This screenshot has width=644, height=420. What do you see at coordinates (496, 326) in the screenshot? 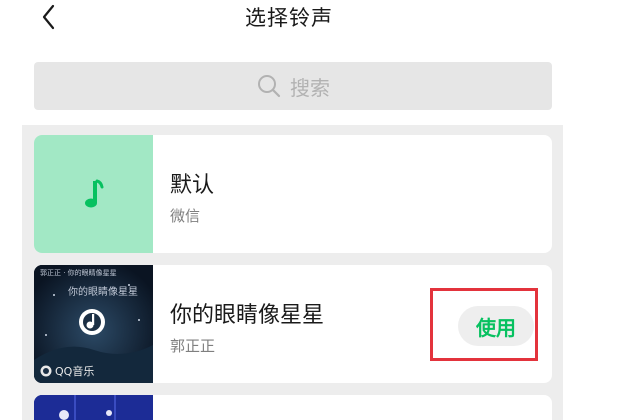
I see `use-button: 使用` at bounding box center [496, 326].